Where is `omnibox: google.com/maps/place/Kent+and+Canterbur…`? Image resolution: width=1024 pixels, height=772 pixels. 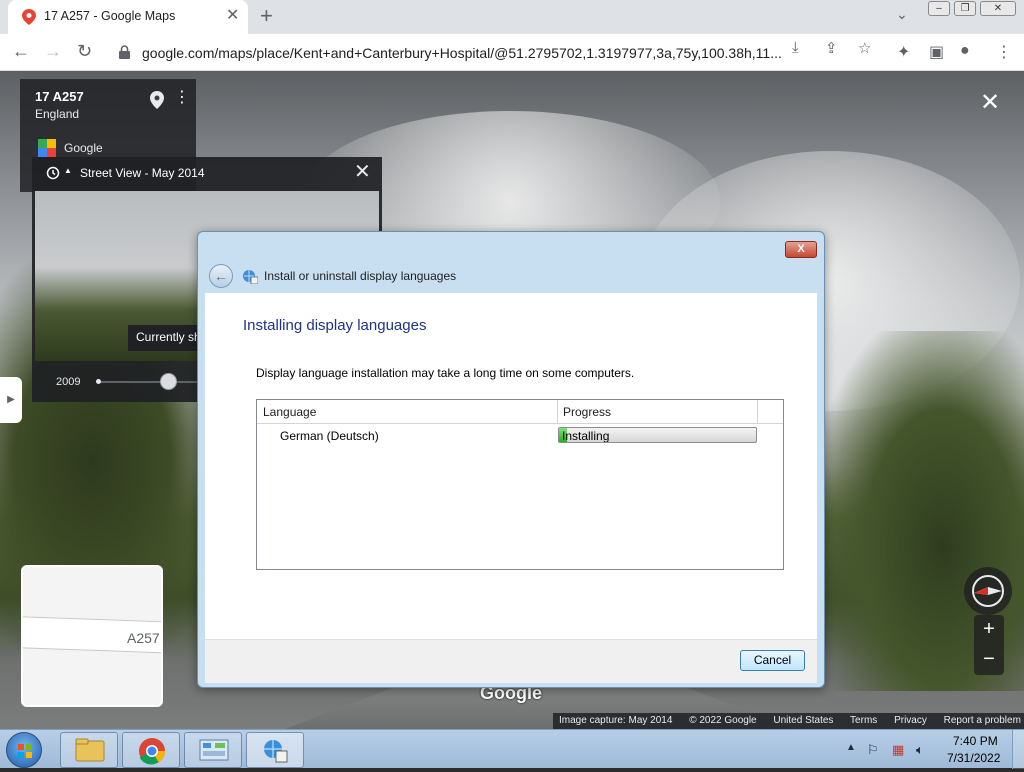
omnibox: google.com/maps/place/Kent+and+Canterbur… is located at coordinates (497, 52).